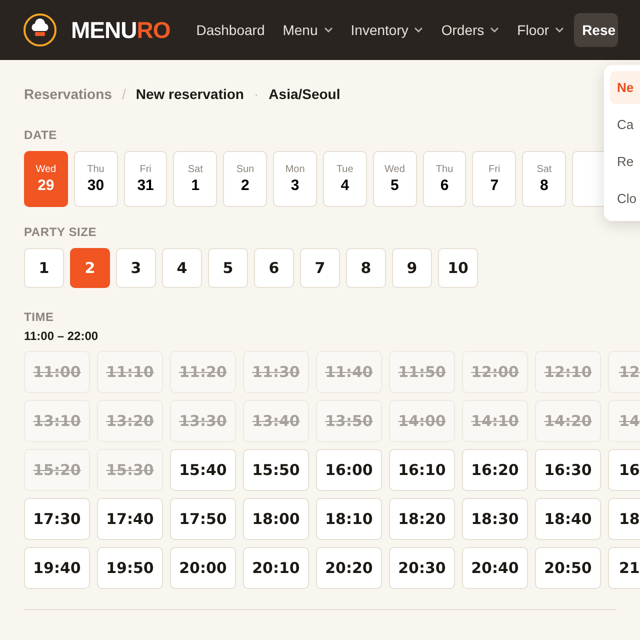  I want to click on section-label: TIME, so click(39, 317).